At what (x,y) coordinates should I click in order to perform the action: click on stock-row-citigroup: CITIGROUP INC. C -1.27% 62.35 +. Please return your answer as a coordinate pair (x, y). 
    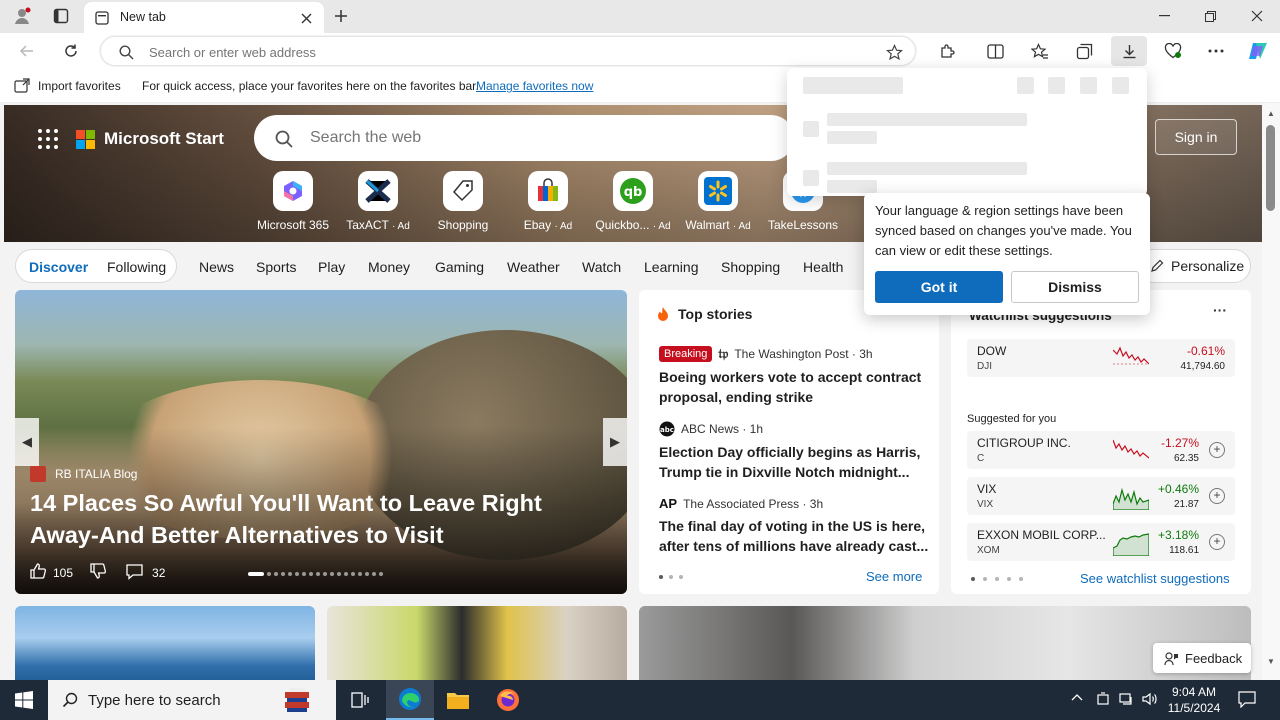
    Looking at the image, I should click on (1101, 450).